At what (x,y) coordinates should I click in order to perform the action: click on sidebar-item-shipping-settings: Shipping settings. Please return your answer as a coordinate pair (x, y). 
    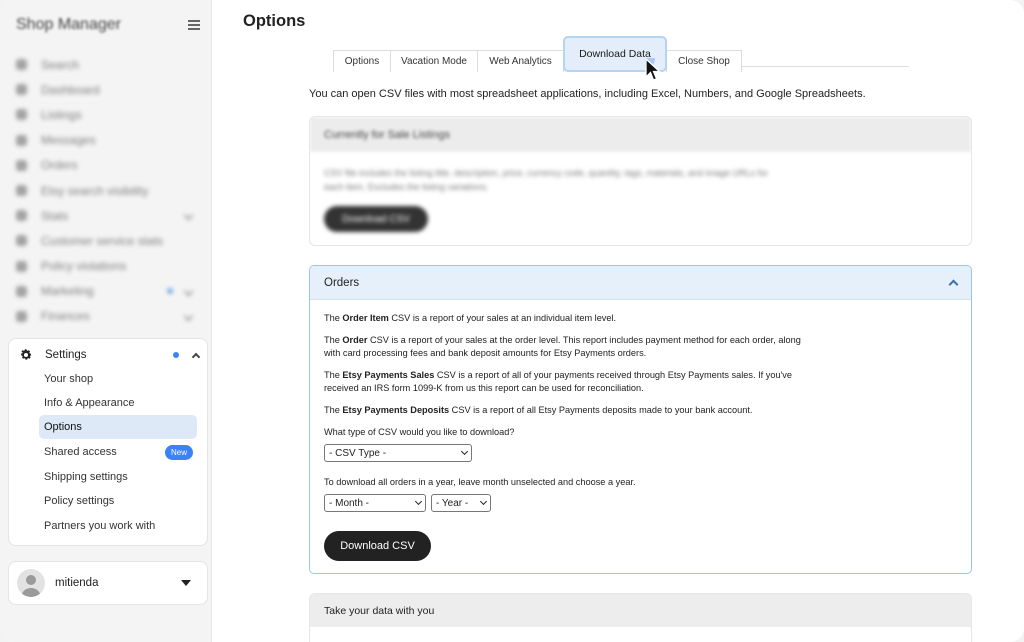
    Looking at the image, I should click on (118, 477).